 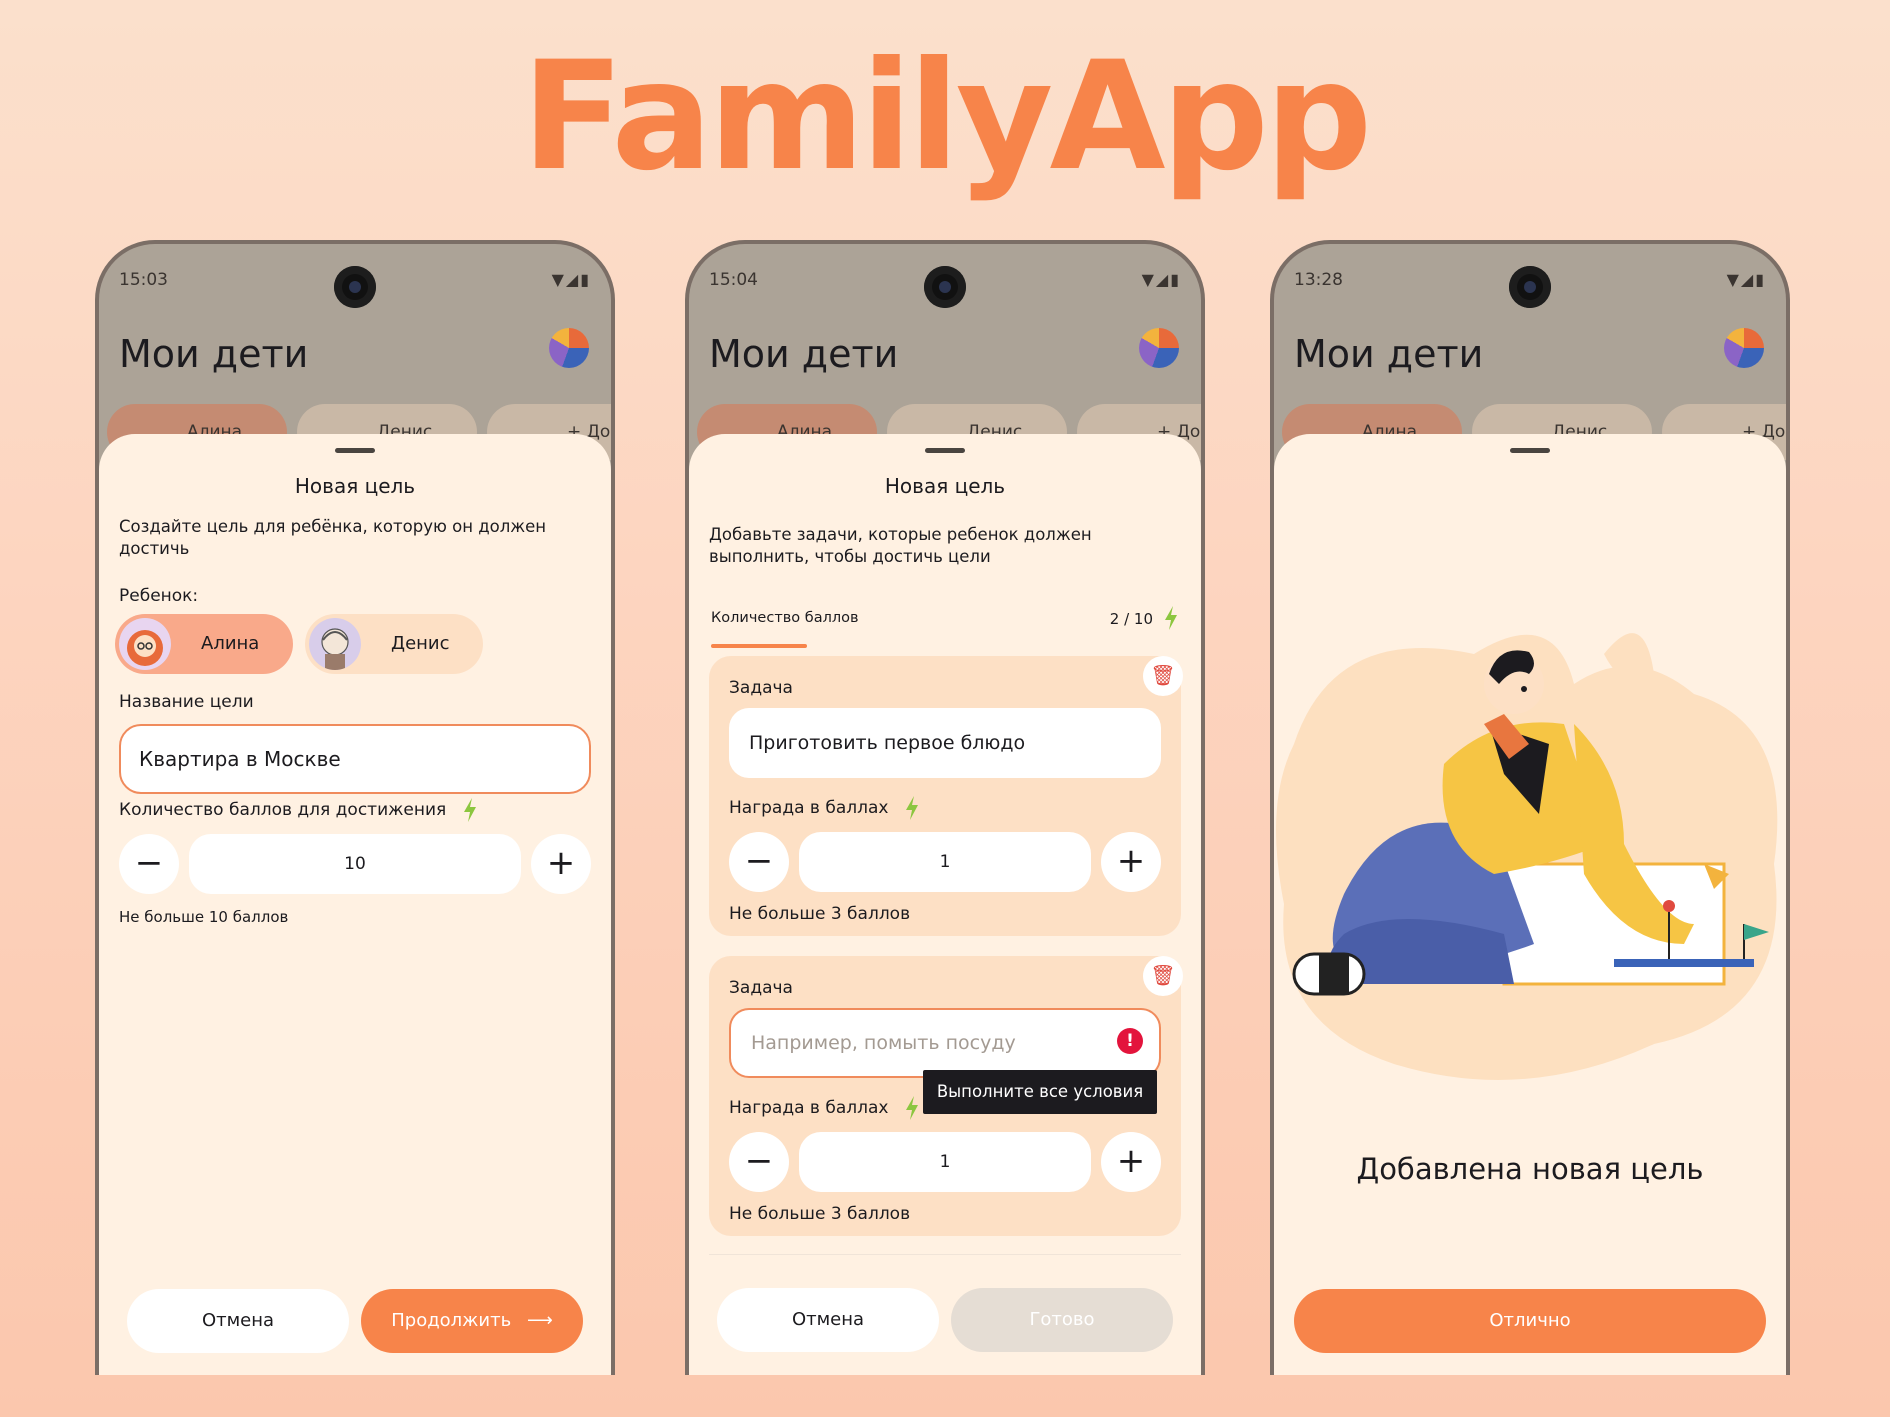 What do you see at coordinates (283, 810) in the screenshot?
I see `points-label-text: Количество баллов для достижения` at bounding box center [283, 810].